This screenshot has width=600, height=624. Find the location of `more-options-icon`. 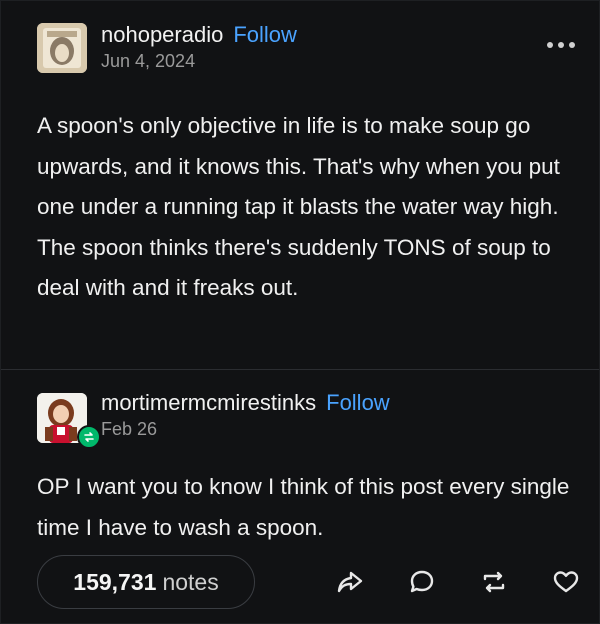

more-options-icon is located at coordinates (561, 45).